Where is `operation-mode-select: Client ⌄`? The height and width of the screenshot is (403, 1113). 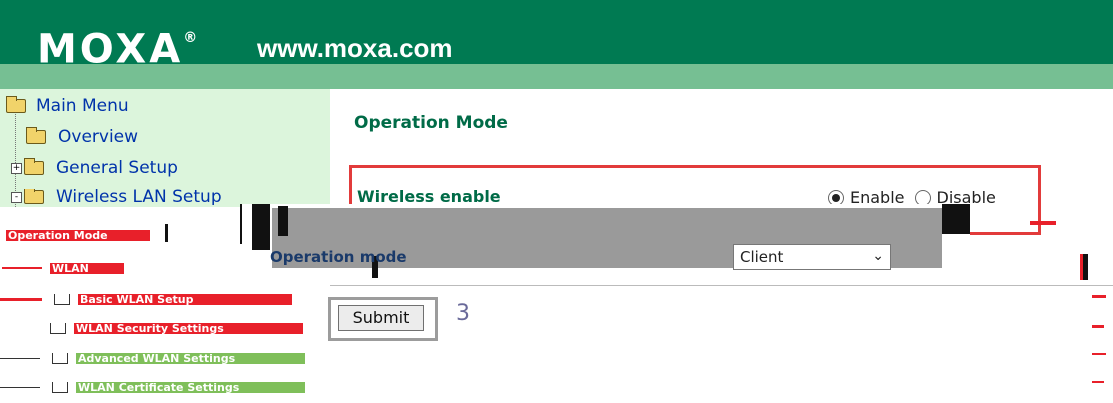
operation-mode-select: Client ⌄ is located at coordinates (812, 257).